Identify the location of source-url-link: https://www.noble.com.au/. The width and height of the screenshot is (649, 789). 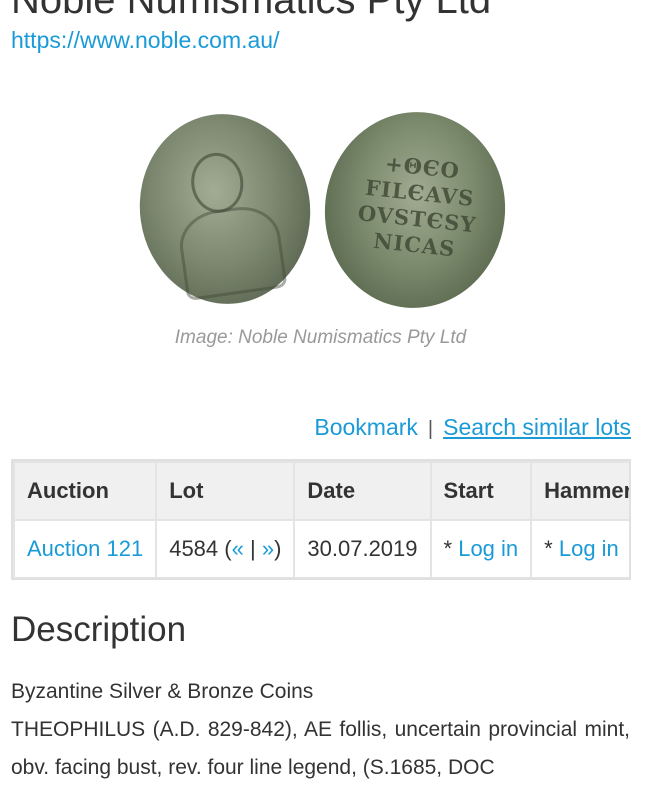
(145, 40).